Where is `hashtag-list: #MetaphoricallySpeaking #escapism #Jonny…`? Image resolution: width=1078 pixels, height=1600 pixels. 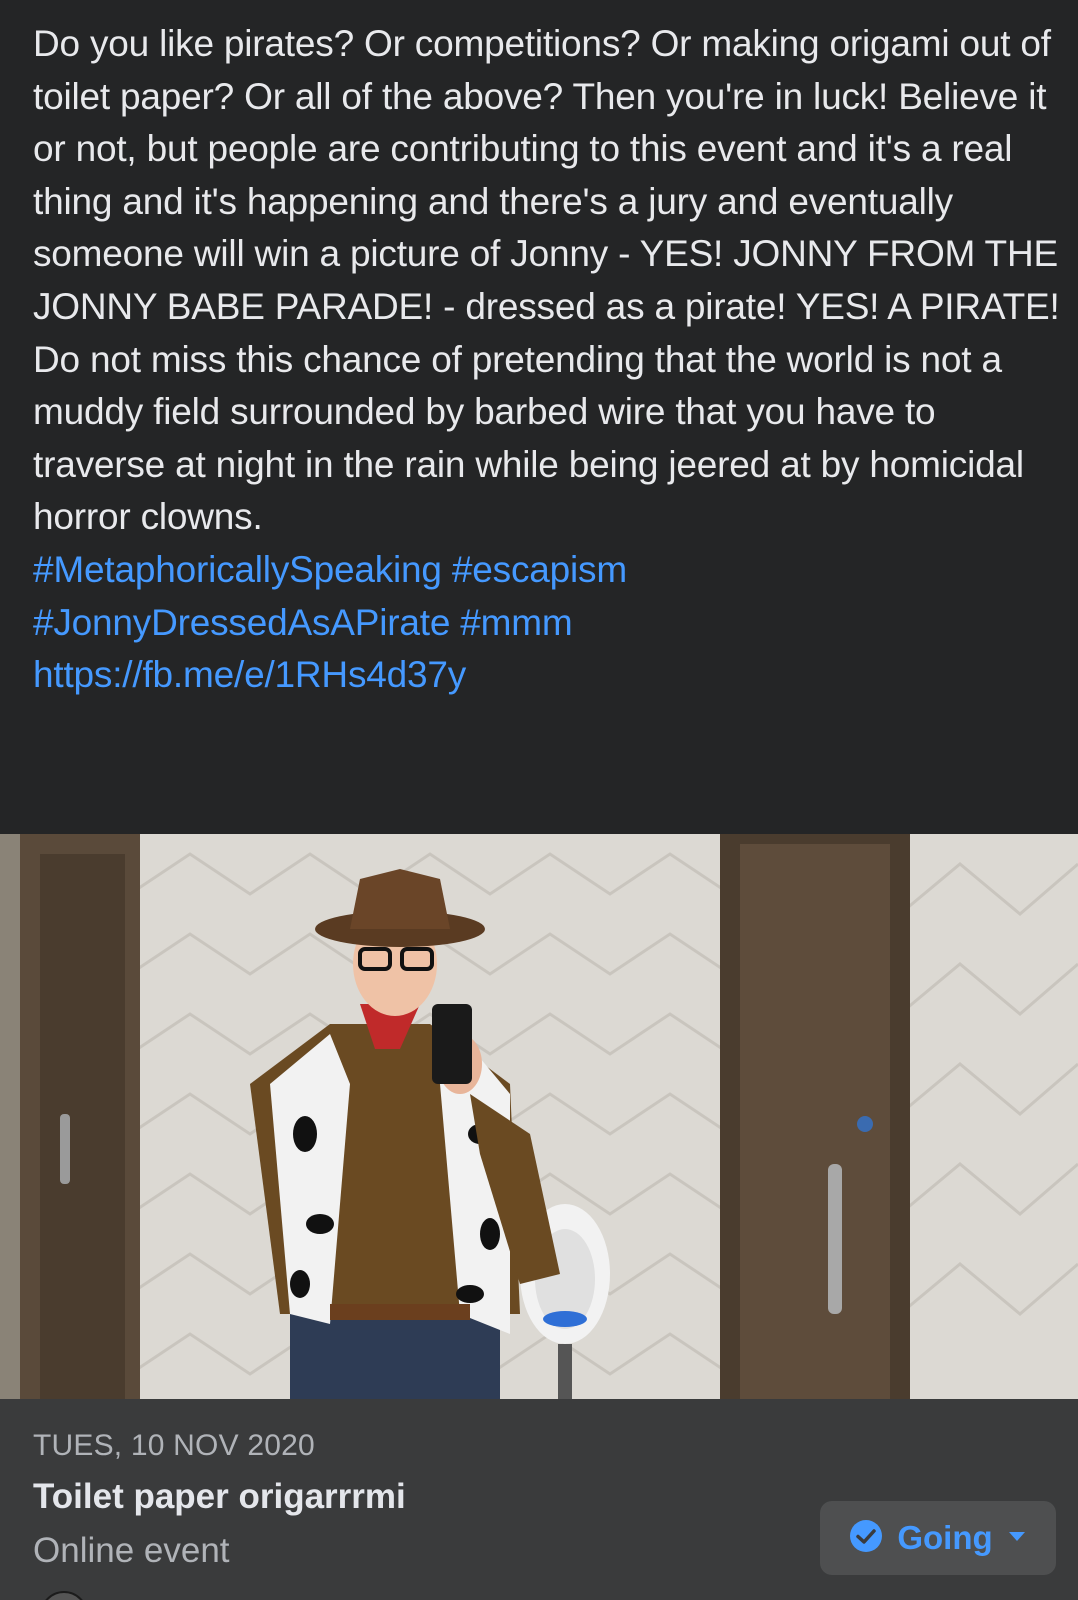 hashtag-list: #MetaphoricallySpeaking #escapism #Jonny… is located at coordinates (548, 623).